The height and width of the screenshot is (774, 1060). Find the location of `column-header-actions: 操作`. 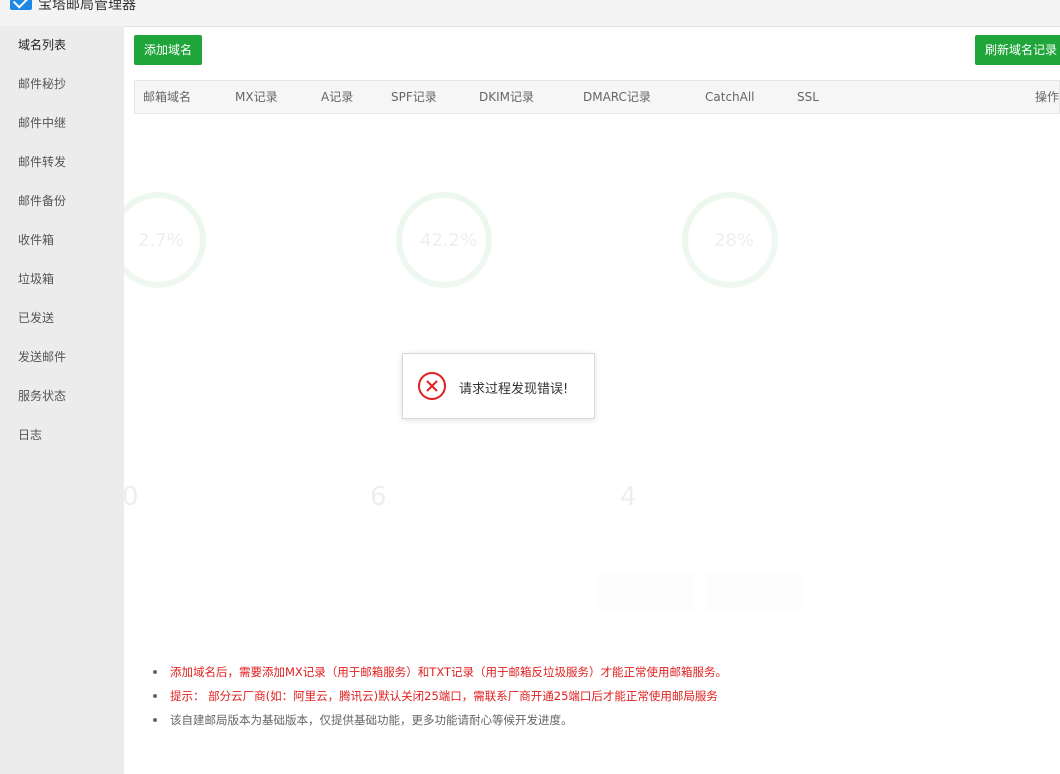

column-header-actions: 操作 is located at coordinates (1047, 97).